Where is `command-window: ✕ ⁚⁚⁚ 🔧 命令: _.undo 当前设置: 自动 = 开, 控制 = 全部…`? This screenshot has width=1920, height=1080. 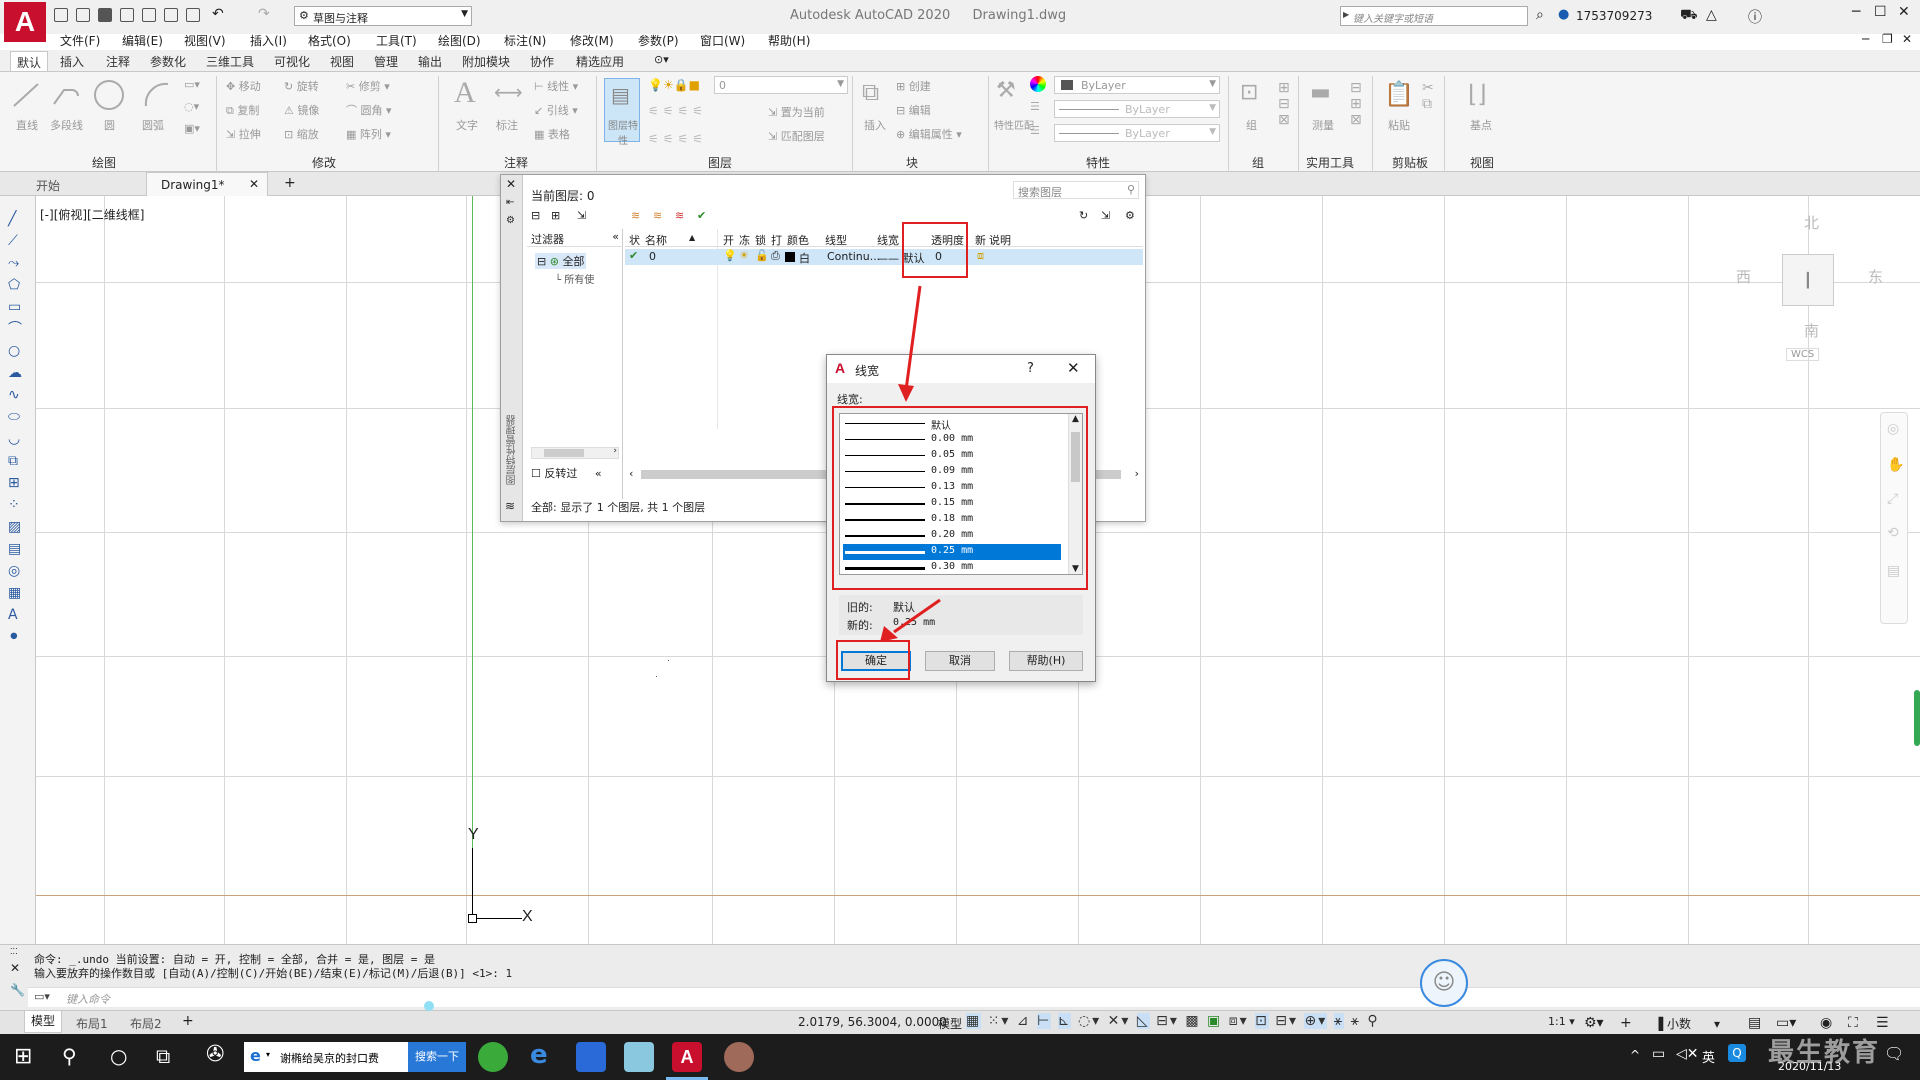 command-window: ✕ ⁚⁚⁚ 🔧 命令: _.undo 当前设置: 自动 = 开, 控制 = 全部… is located at coordinates (960, 978).